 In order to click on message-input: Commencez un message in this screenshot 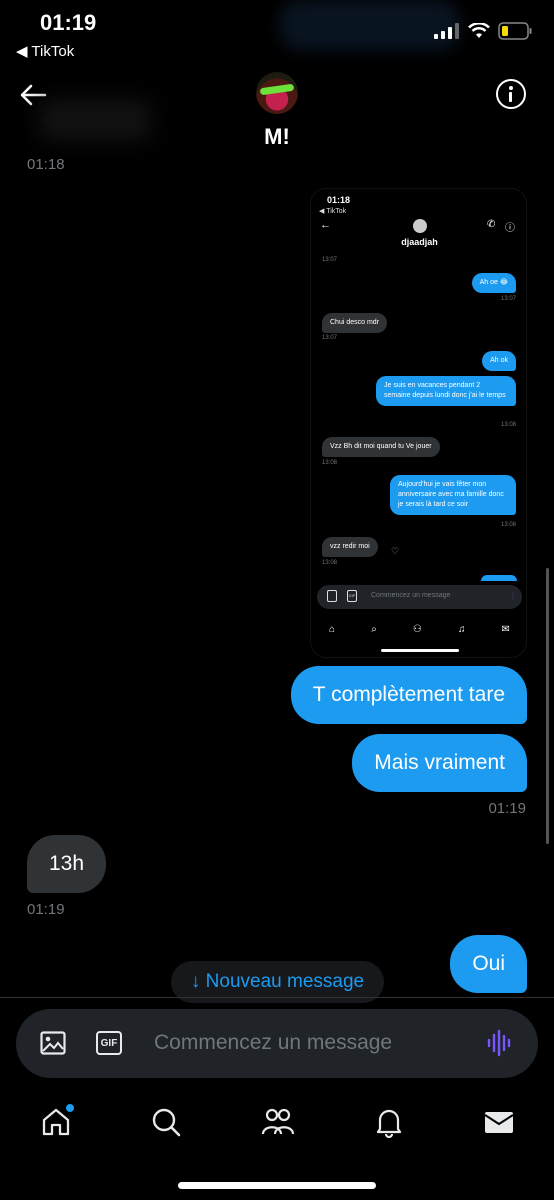, I will do `click(273, 1043)`.